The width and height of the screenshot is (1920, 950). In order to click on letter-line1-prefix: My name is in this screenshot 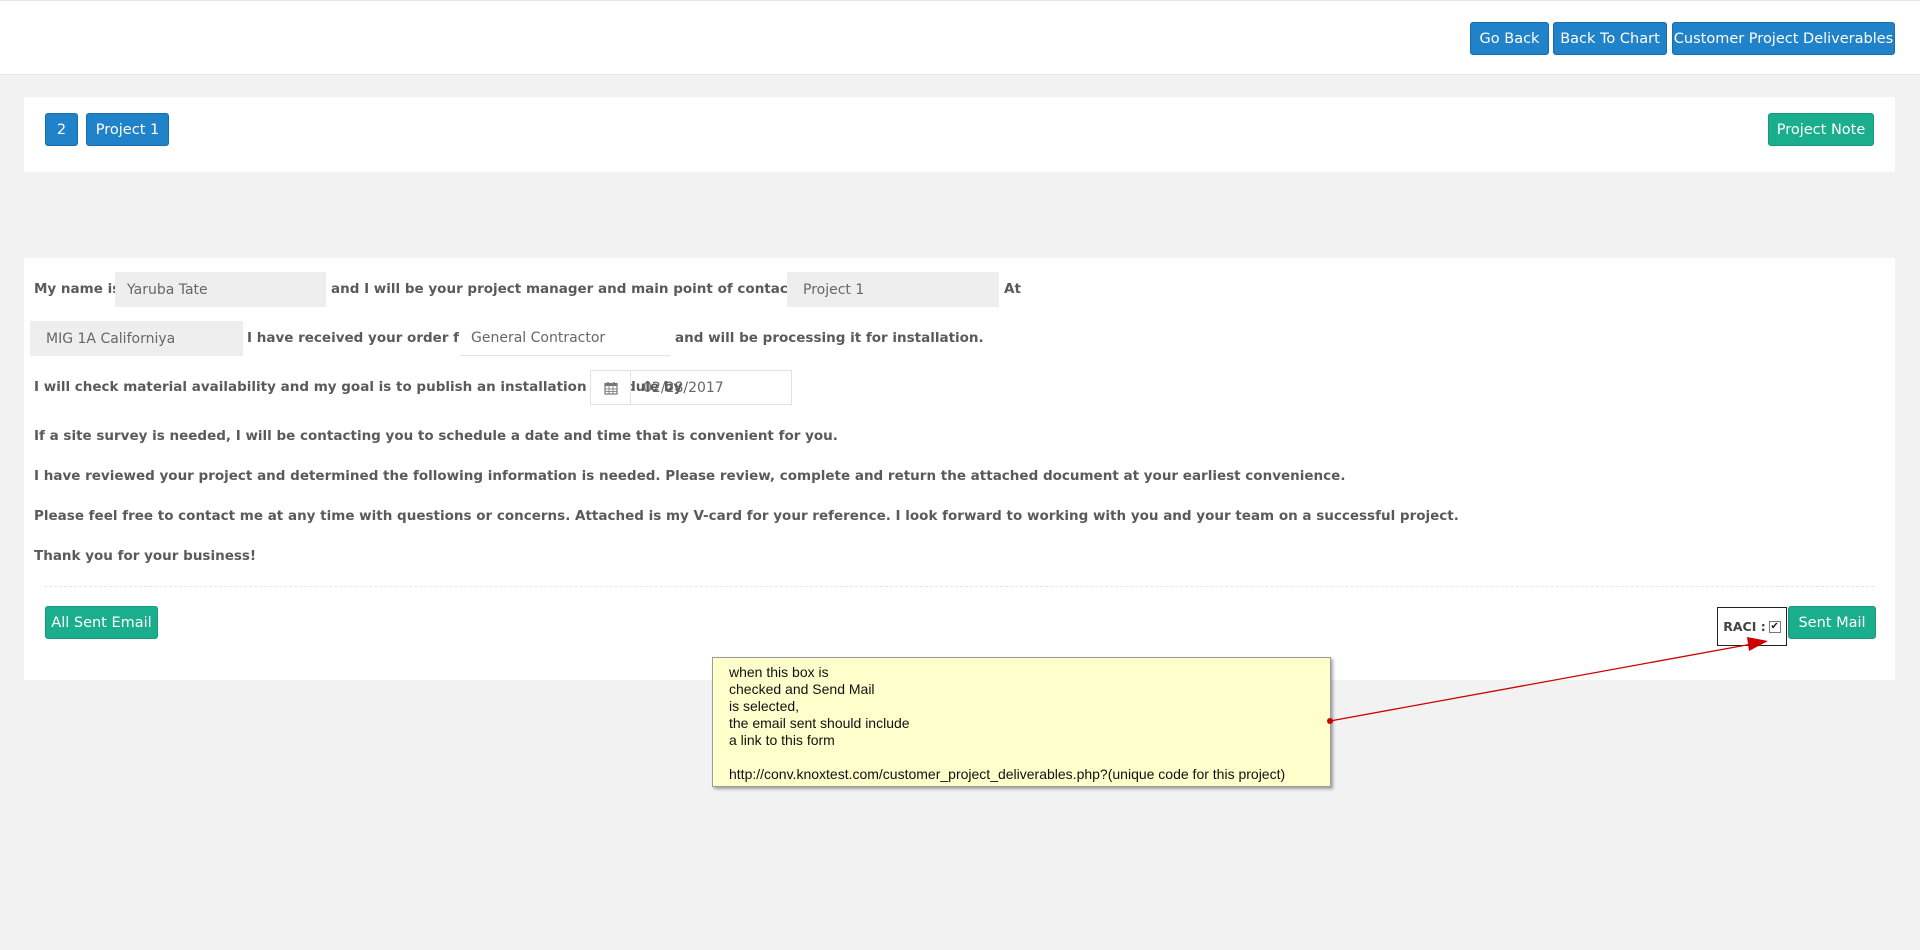, I will do `click(77, 289)`.